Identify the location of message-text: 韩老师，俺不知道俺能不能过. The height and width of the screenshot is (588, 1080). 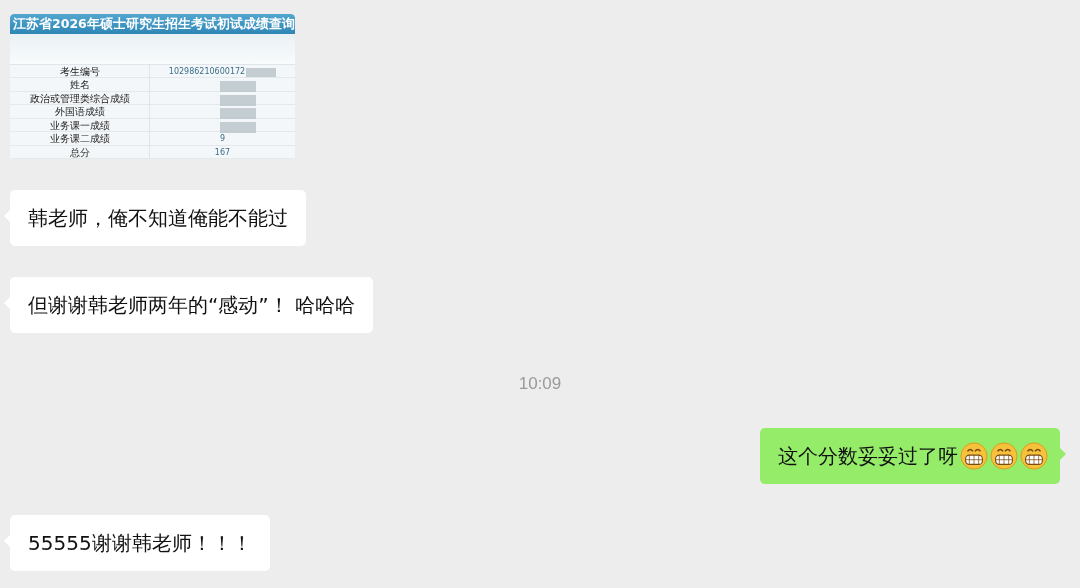
(158, 218).